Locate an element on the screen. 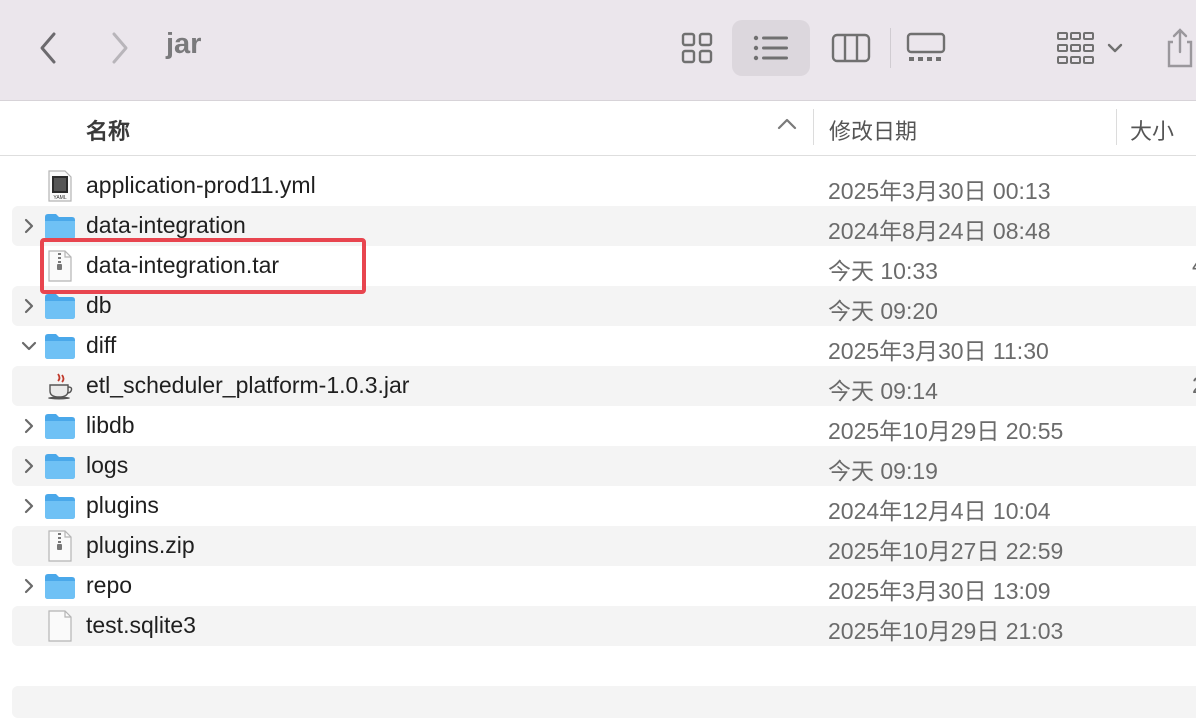  file-date: 2024年8月24日 08:48 is located at coordinates (939, 231).